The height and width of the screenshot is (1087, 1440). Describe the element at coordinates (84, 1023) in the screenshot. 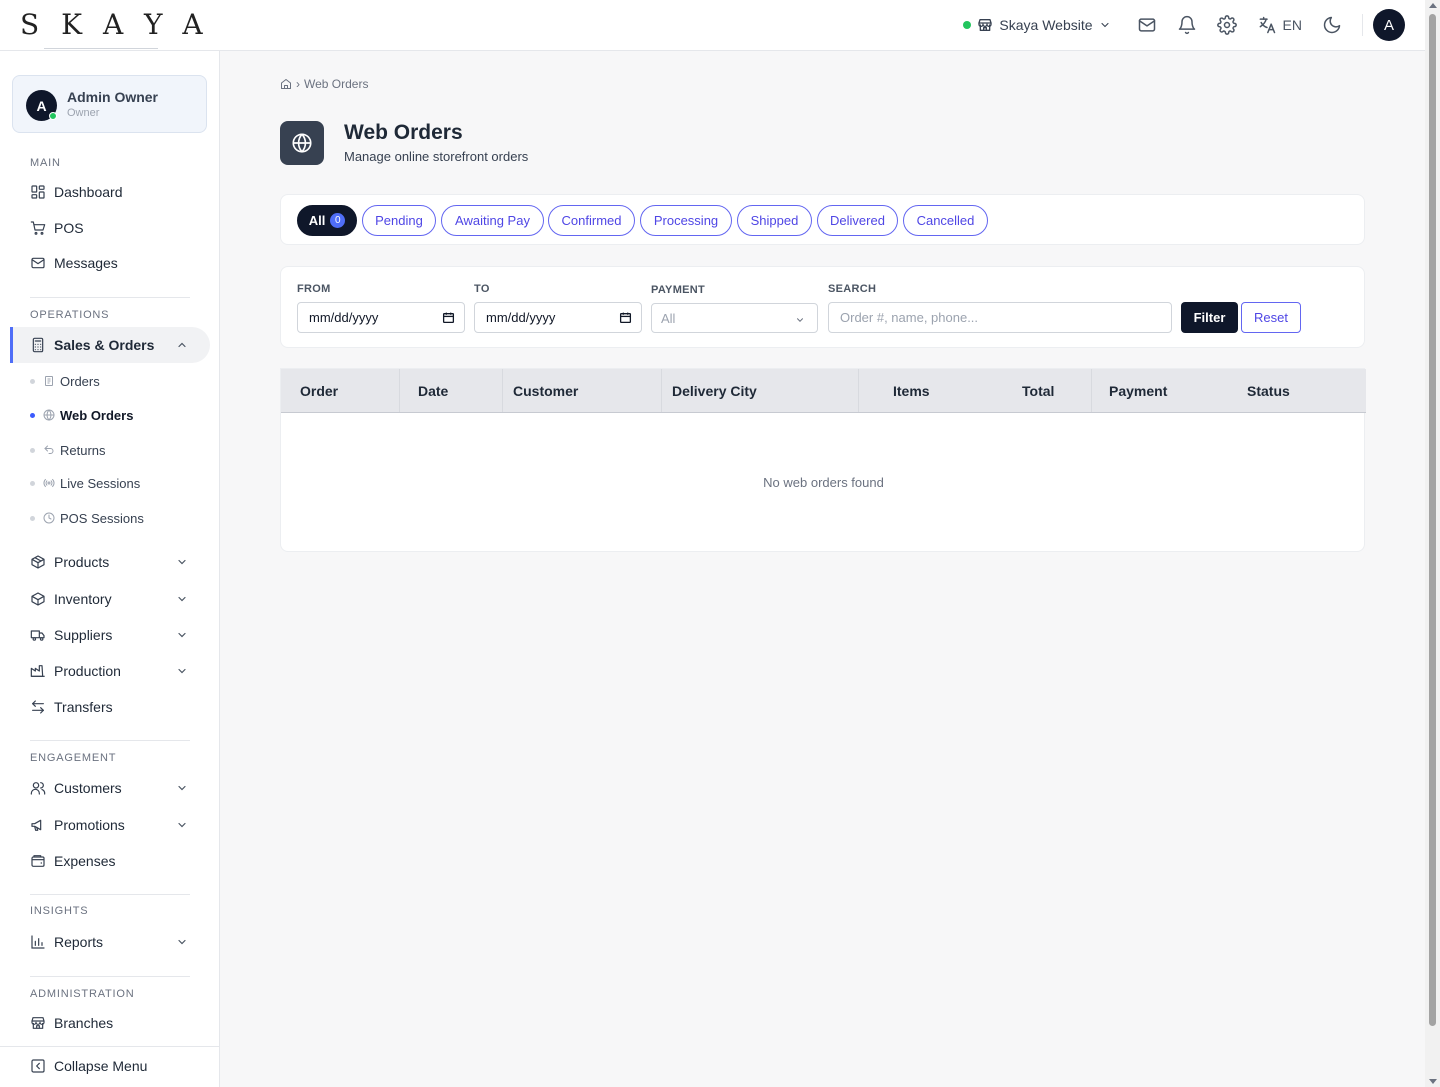

I see `sidebar-item-label: Branches` at that location.